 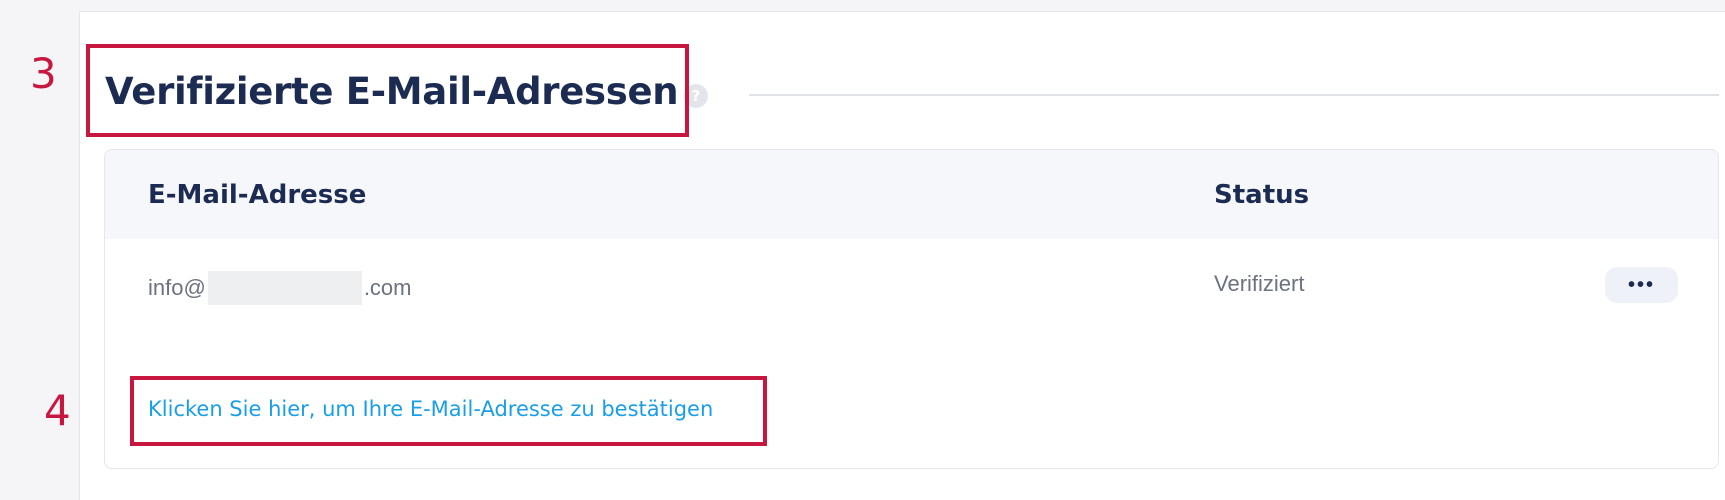 I want to click on email-cell: info@ .com, so click(x=280, y=288).